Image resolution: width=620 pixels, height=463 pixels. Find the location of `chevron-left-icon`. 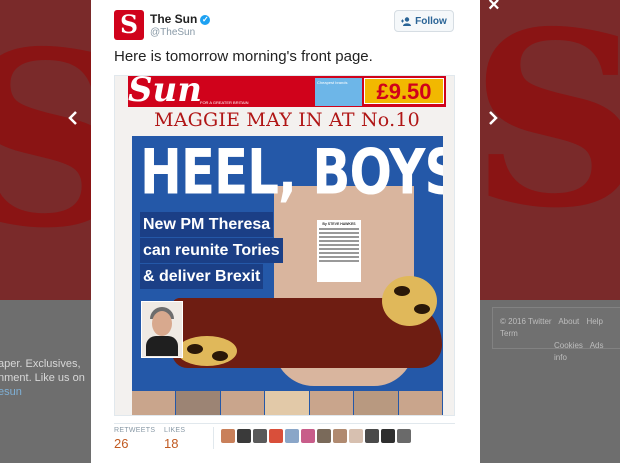

chevron-left-icon is located at coordinates (72, 118).